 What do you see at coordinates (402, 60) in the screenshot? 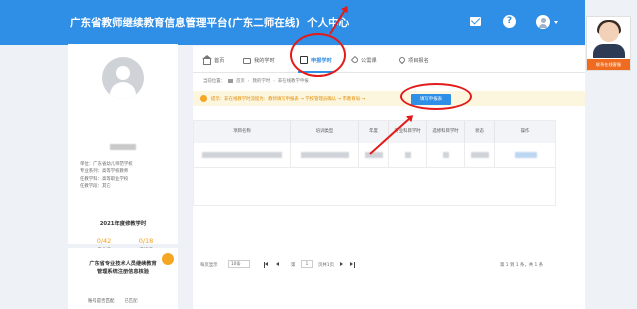
I see `location-tag-icon` at bounding box center [402, 60].